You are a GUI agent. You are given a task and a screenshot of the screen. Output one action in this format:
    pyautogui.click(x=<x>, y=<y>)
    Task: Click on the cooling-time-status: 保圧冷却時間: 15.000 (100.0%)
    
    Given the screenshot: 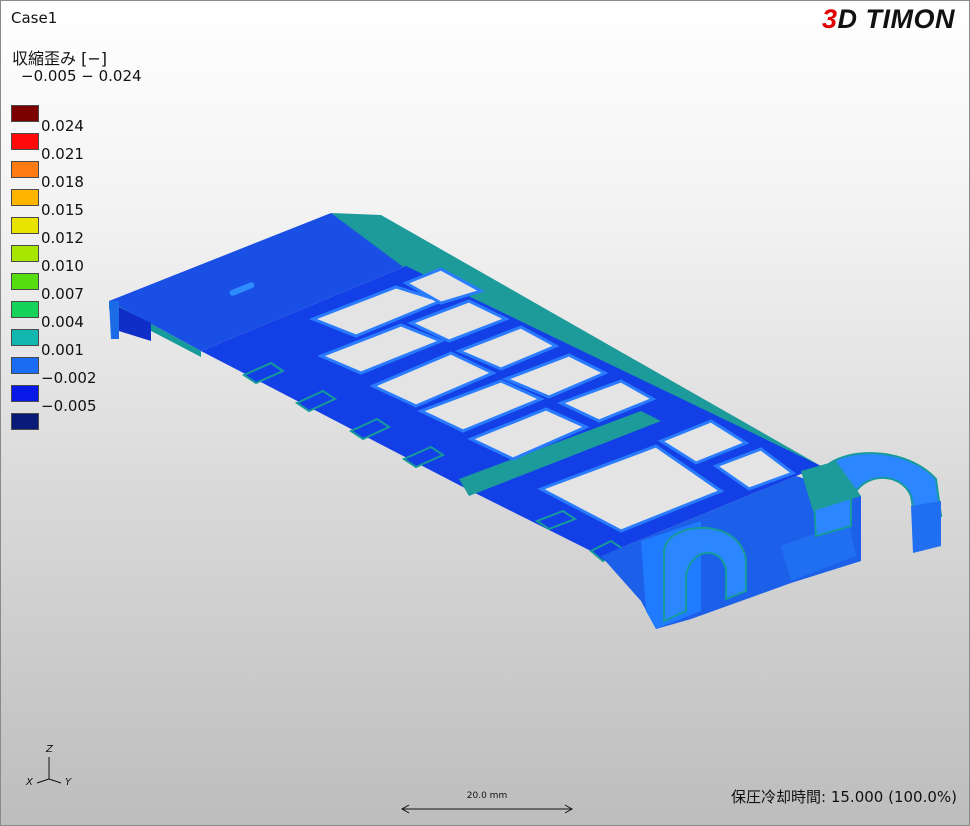 What is the action you would take?
    pyautogui.click(x=844, y=797)
    